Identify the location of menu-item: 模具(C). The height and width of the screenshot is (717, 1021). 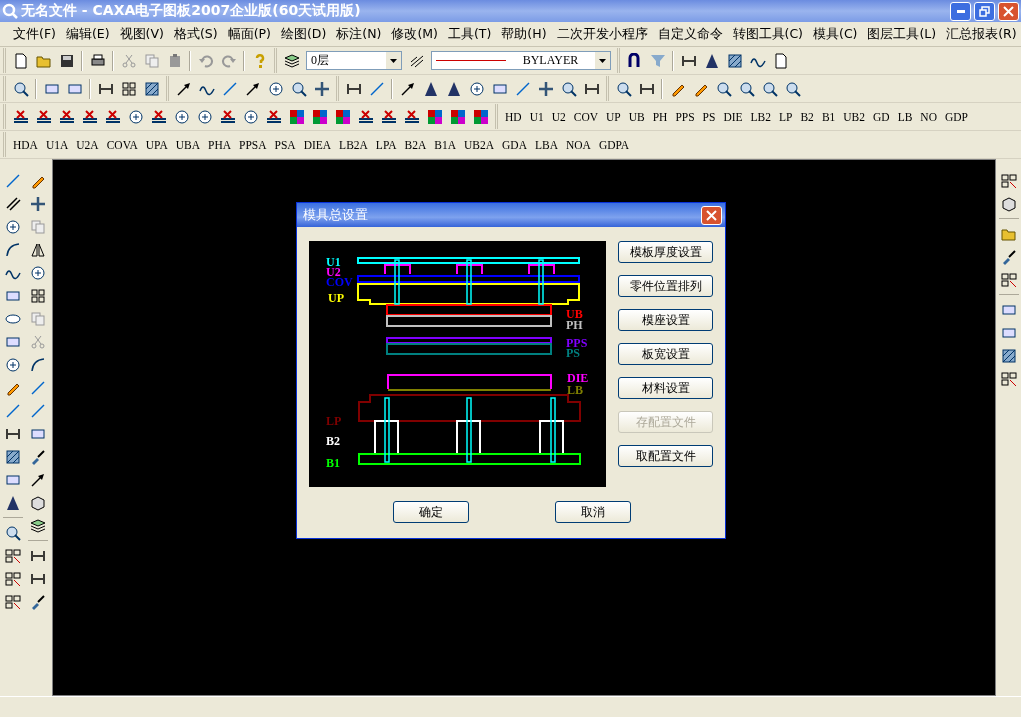
(835, 34).